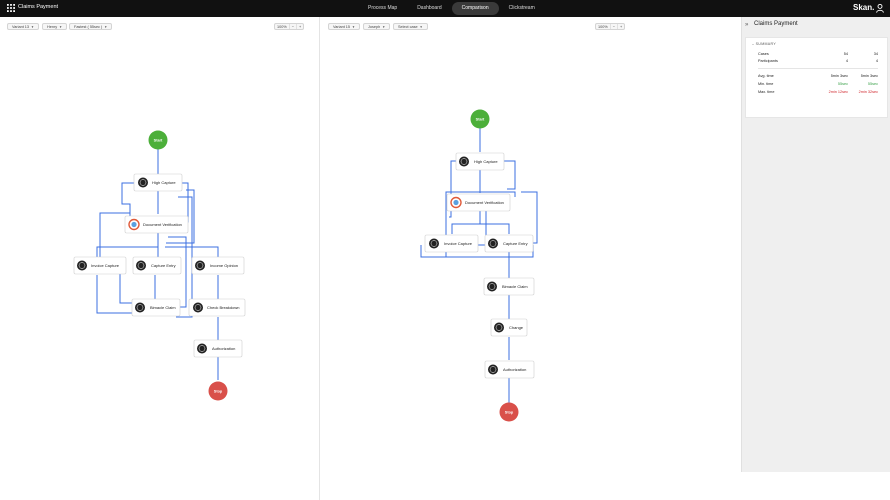 This screenshot has height=500, width=890. I want to click on node-label: Income Opinion, so click(224, 265).